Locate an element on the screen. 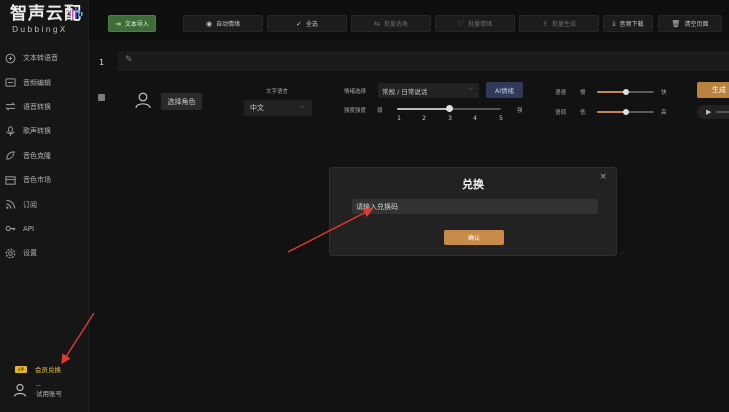 This screenshot has width=729, height=412. logo: 智声云配 DubbingX is located at coordinates (48, 24).